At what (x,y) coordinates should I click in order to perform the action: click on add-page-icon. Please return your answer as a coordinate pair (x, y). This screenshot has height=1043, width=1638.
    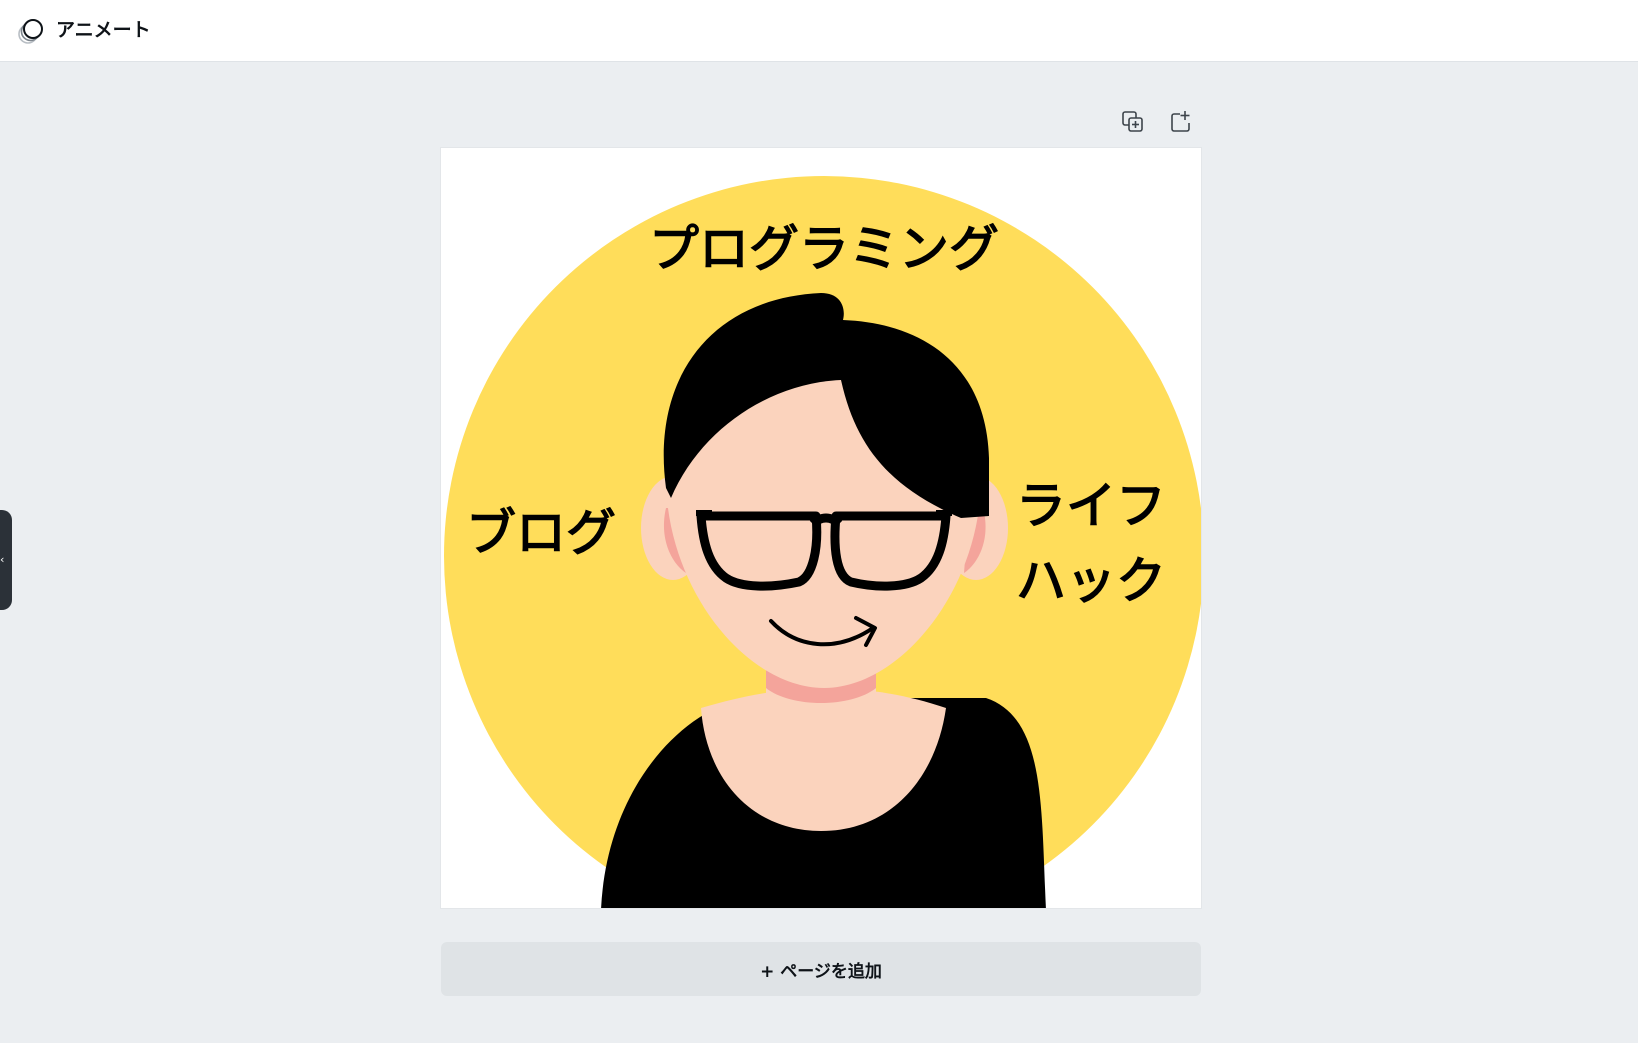
    Looking at the image, I should click on (1180, 121).